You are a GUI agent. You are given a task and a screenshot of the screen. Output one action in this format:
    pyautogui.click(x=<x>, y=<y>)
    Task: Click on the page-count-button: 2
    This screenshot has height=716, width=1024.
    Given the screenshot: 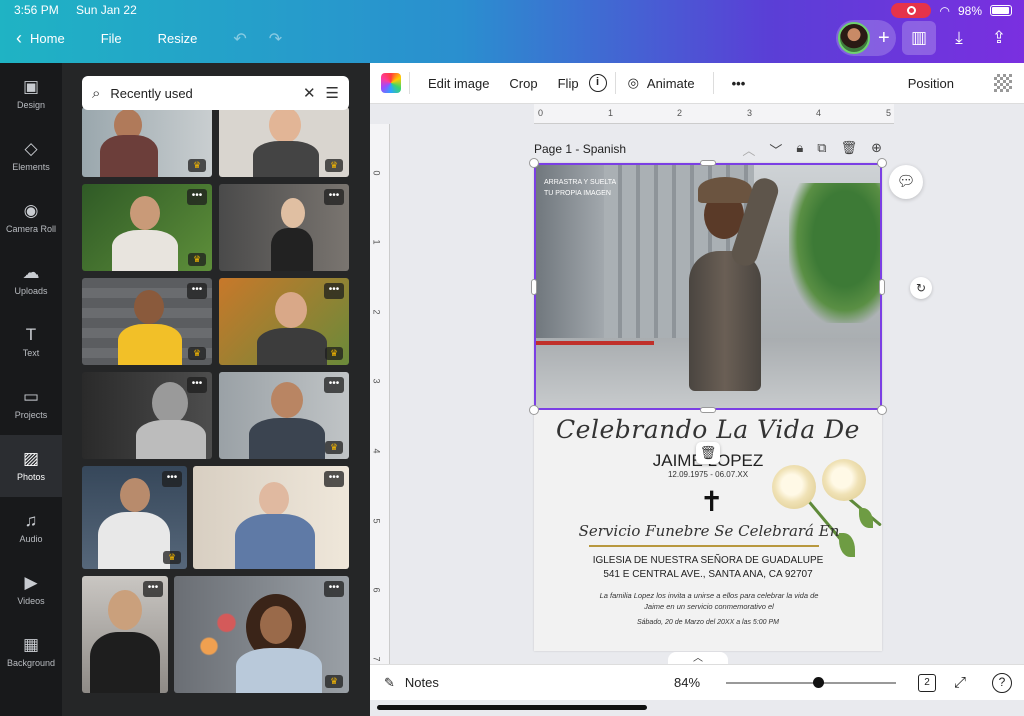 What is the action you would take?
    pyautogui.click(x=927, y=682)
    